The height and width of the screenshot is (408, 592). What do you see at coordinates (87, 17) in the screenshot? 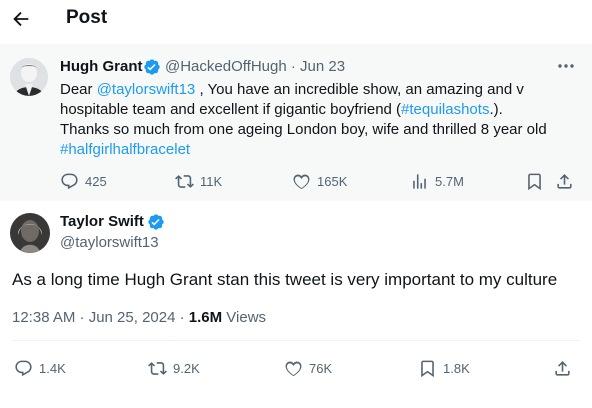
I see `page-title: Post` at bounding box center [87, 17].